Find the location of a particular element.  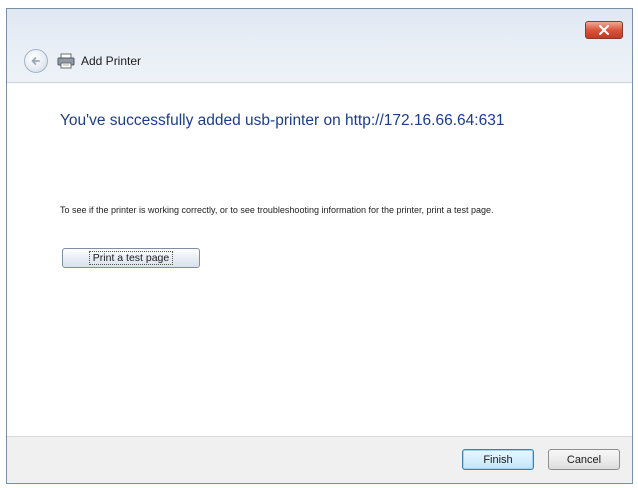

finish-button: Finish is located at coordinates (498, 459).